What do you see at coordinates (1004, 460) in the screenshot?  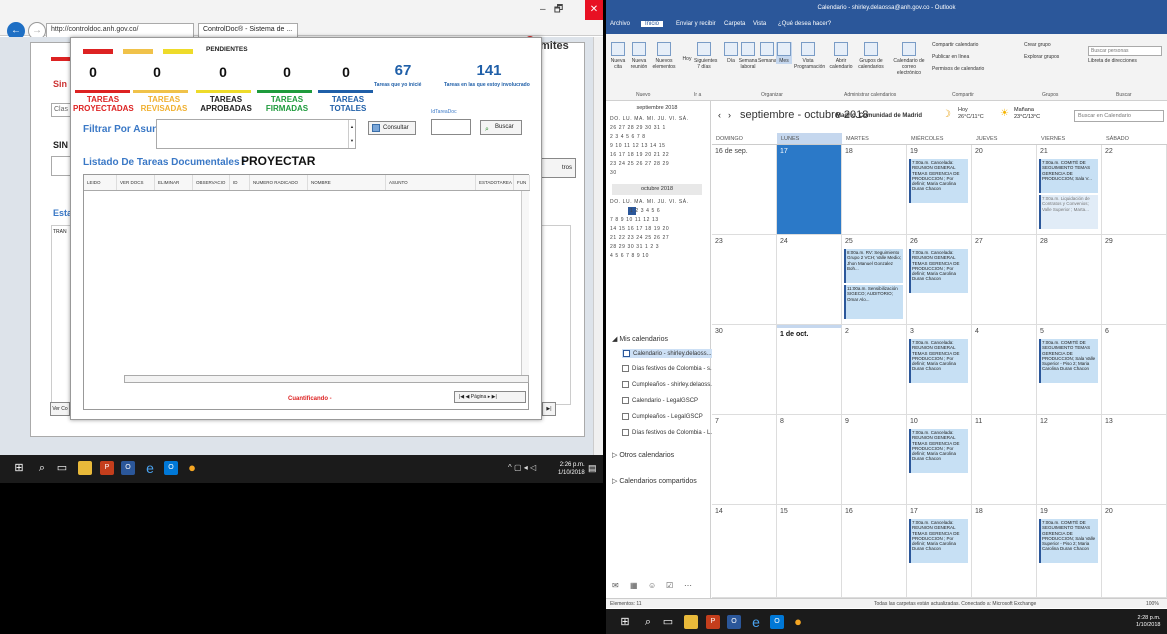 I see `day-cell: 11` at bounding box center [1004, 460].